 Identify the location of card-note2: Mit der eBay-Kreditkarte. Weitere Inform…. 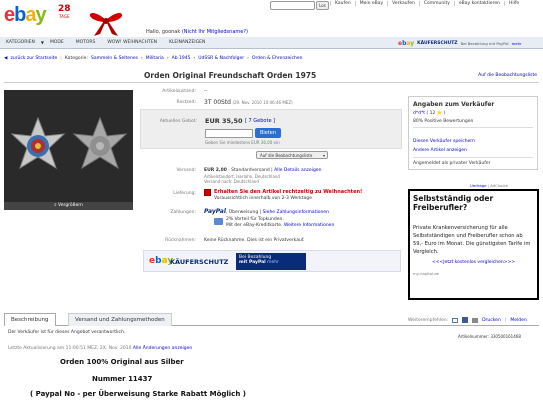
(280, 225).